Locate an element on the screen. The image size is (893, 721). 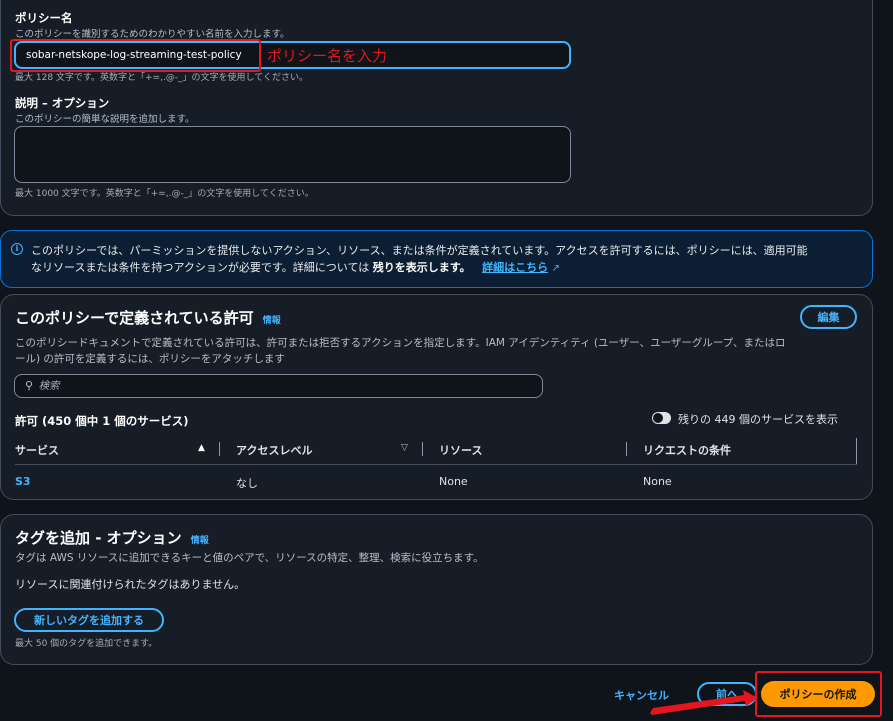
policy-name-hint: 最大 128 文字です。英数字と「+=,.@-_」の文字を使用してください。 is located at coordinates (162, 78).